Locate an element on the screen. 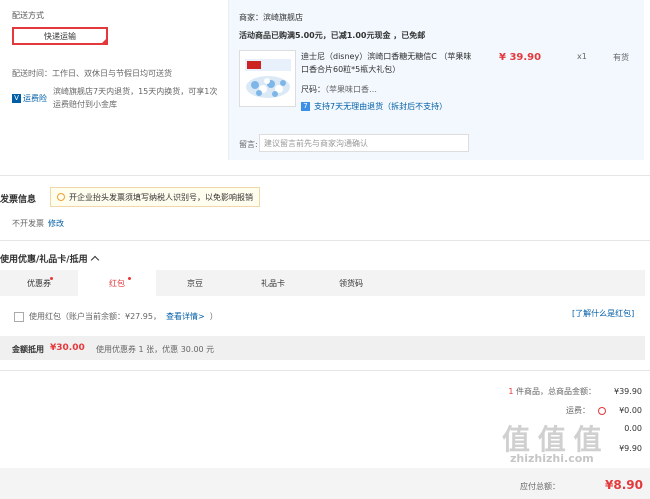  freight-insurance-label: 运费险 is located at coordinates (35, 98).